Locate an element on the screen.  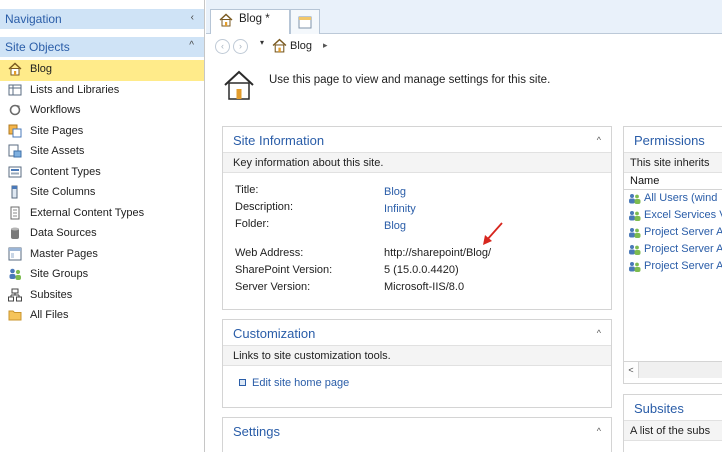
settings-panel: Settings ^ is located at coordinates (417, 434).